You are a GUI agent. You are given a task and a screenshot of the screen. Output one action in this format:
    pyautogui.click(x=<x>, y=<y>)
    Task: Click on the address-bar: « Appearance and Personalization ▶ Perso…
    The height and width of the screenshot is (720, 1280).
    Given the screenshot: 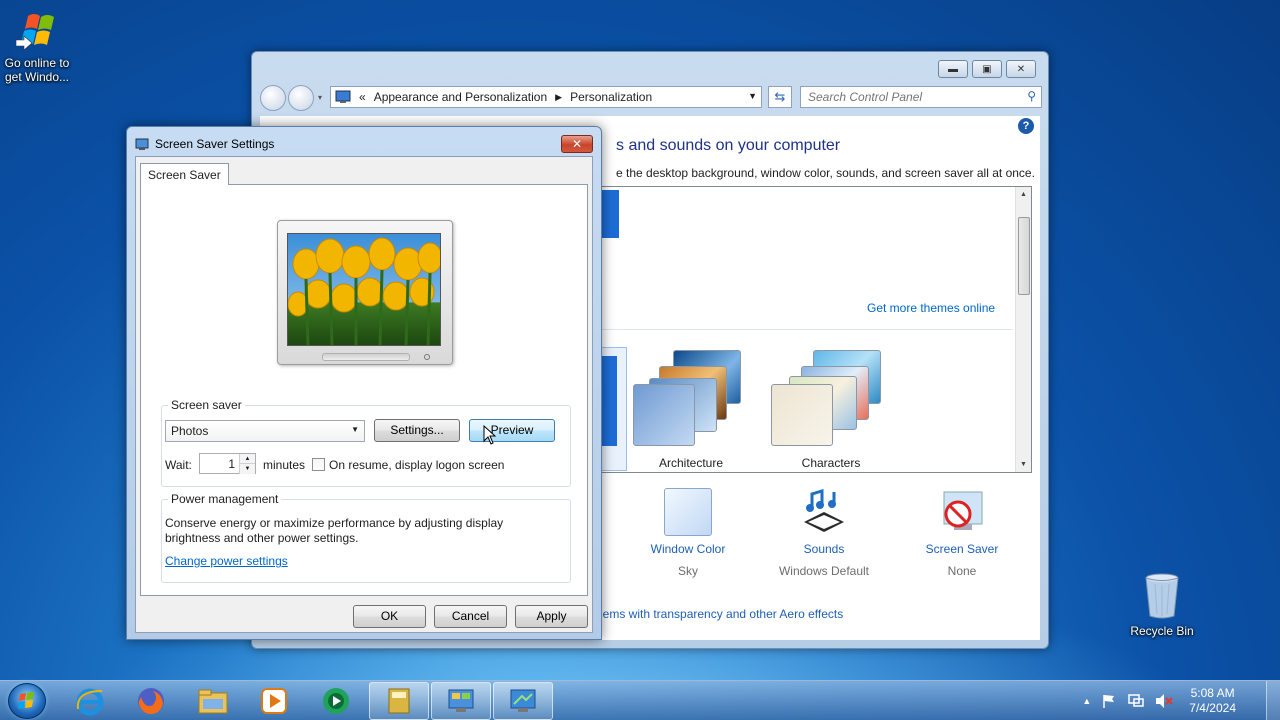 What is the action you would take?
    pyautogui.click(x=546, y=97)
    